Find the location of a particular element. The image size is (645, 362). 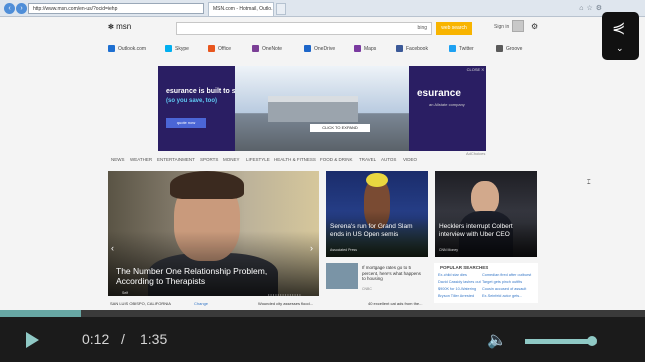

hero-overlay is located at coordinates (213, 263).